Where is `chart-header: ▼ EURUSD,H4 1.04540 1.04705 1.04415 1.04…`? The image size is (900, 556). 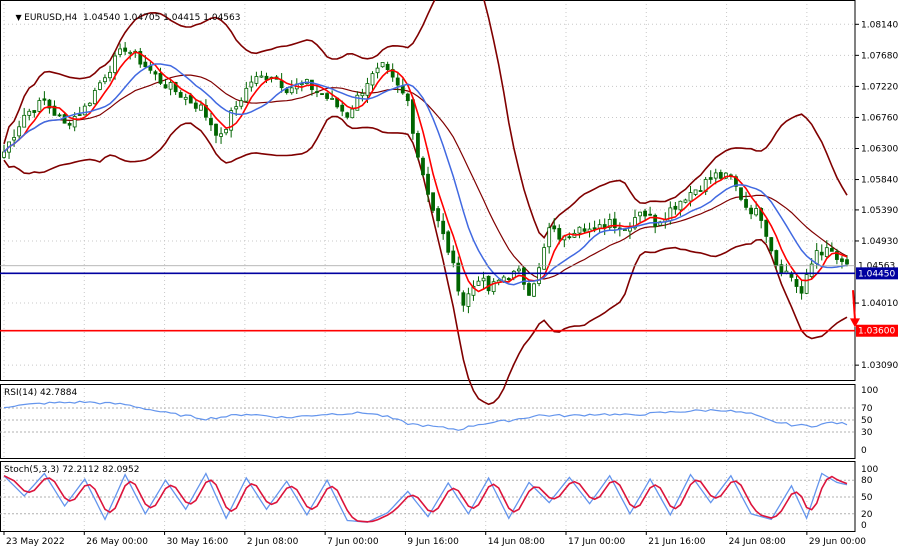
chart-header: ▼ EURUSD,H4 1.04540 1.04705 1.04415 1.04… is located at coordinates (122, 18).